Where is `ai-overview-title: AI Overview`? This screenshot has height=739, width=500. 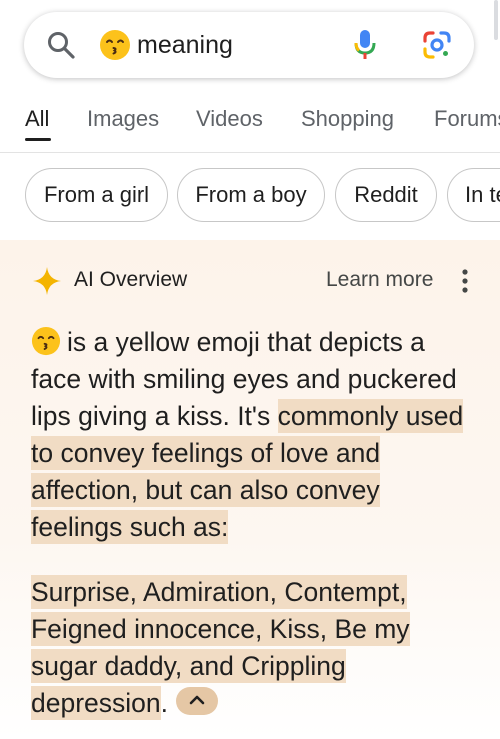
ai-overview-title: AI Overview is located at coordinates (131, 279).